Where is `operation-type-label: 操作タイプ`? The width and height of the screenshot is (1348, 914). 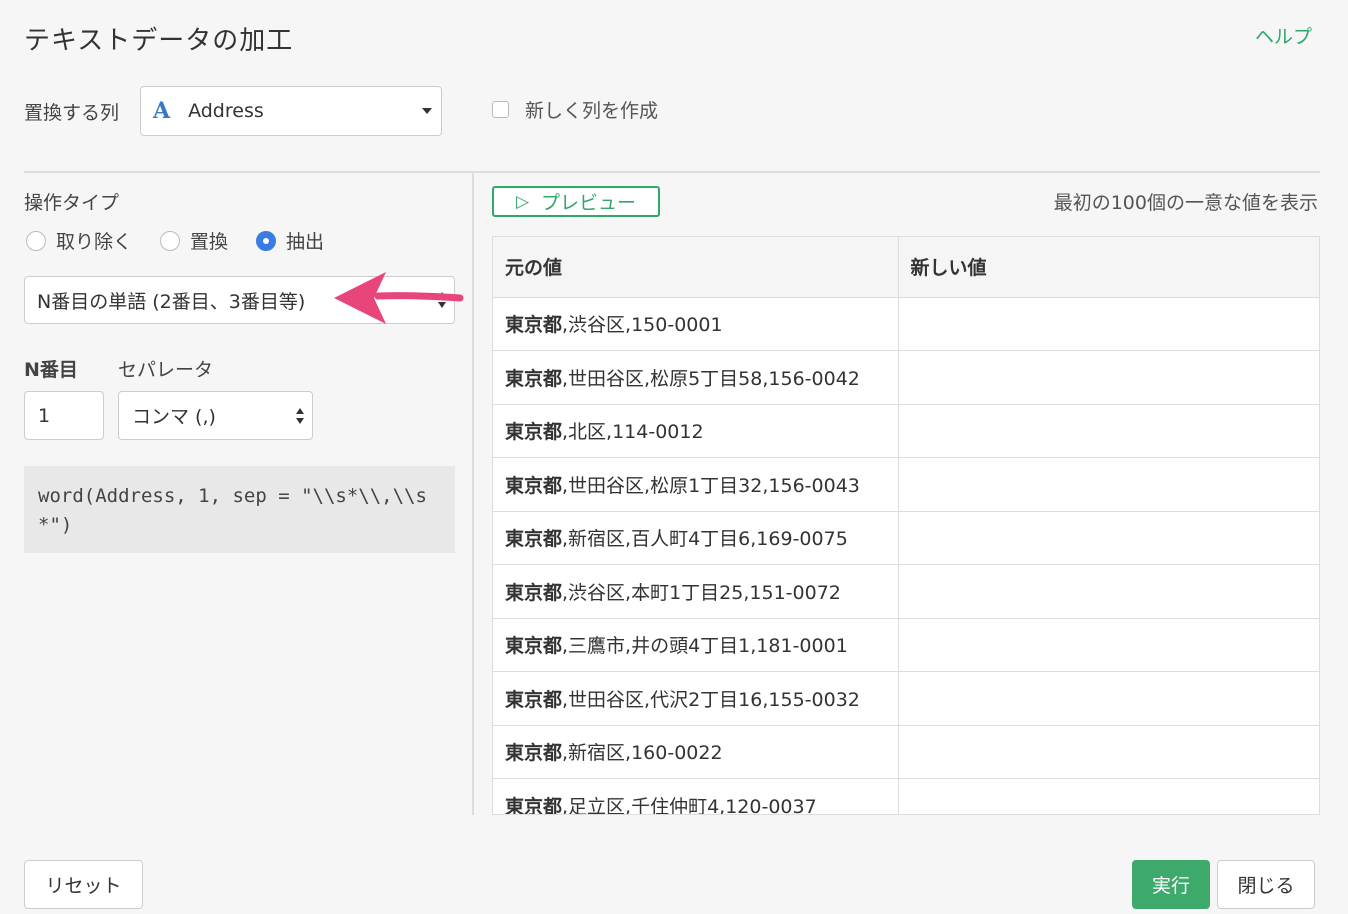 operation-type-label: 操作タイプ is located at coordinates (72, 203).